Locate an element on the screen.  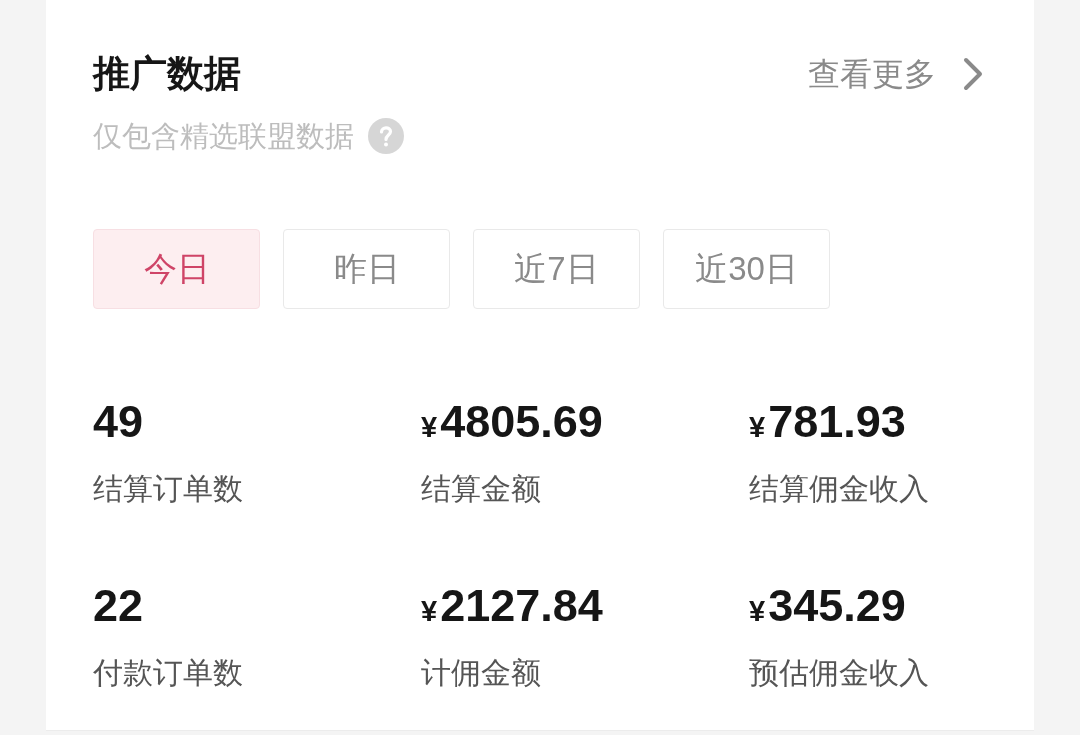
date-range-tab: 近30日 is located at coordinates (746, 269).